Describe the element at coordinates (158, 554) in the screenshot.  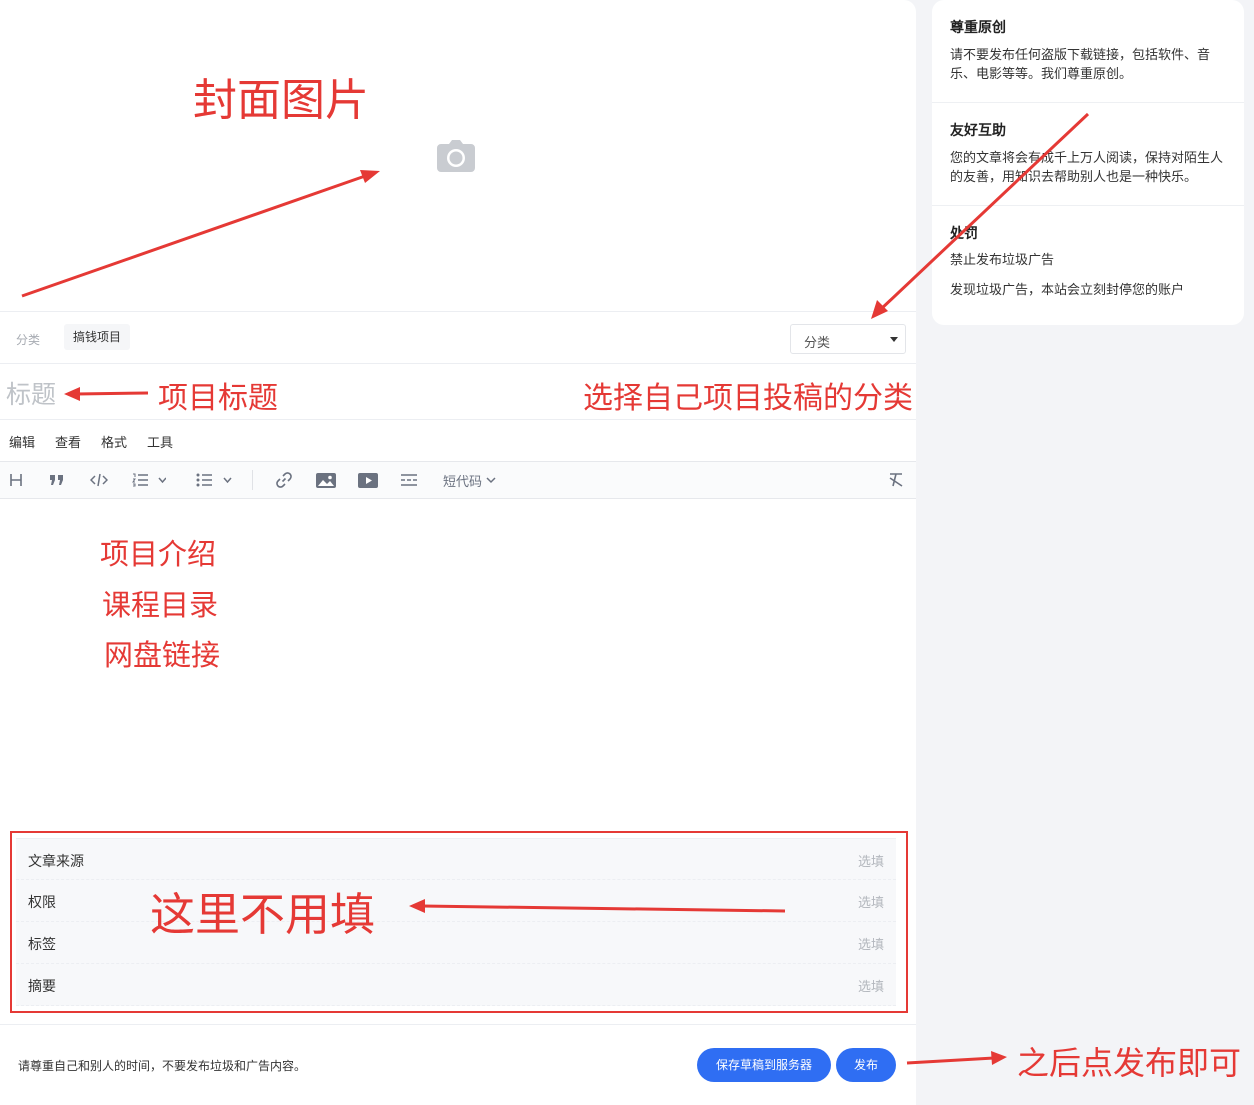
I see `annotation-content-1: 项目介绍` at that location.